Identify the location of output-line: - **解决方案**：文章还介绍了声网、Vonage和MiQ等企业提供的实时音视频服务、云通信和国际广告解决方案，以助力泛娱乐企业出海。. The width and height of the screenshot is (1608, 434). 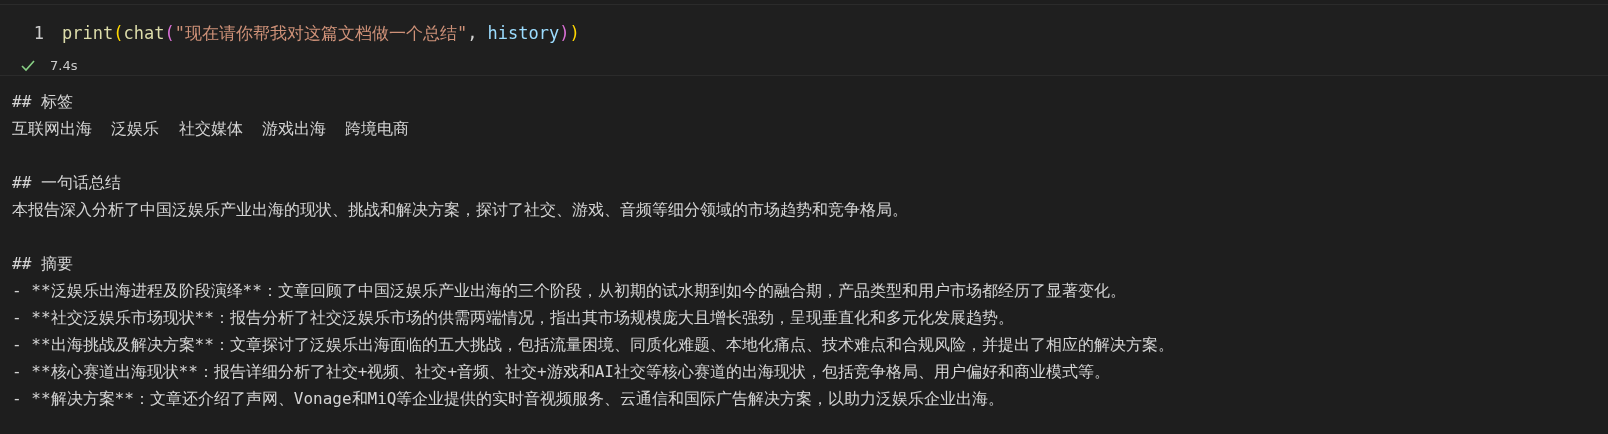
(508, 399).